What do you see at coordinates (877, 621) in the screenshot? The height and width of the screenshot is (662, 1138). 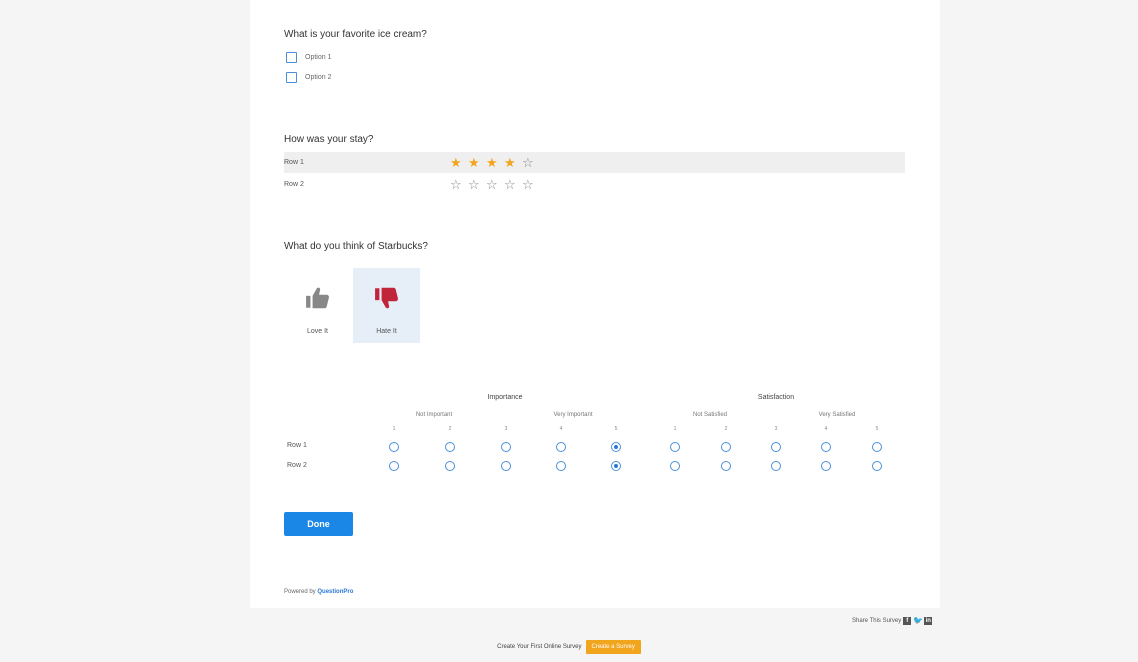 I see `share-label: Share This Survey` at bounding box center [877, 621].